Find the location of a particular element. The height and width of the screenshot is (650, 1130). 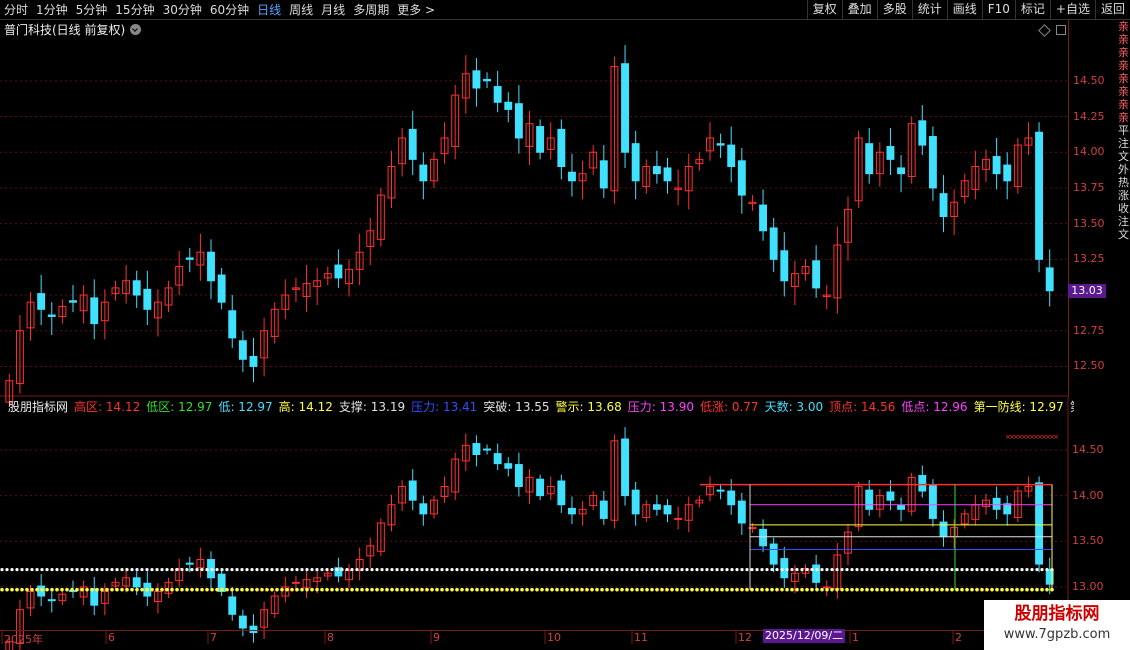

side-strip-char: 收 is located at coordinates (1123, 208).